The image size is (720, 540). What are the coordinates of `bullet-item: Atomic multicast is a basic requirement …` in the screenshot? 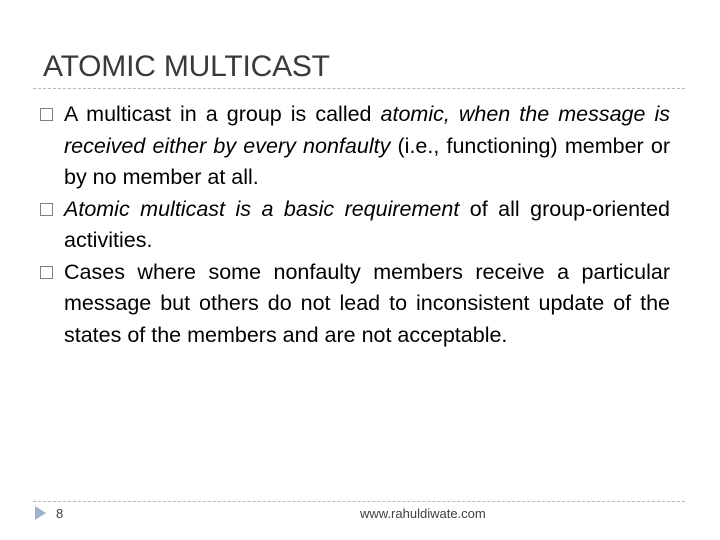 It's located at (355, 225).